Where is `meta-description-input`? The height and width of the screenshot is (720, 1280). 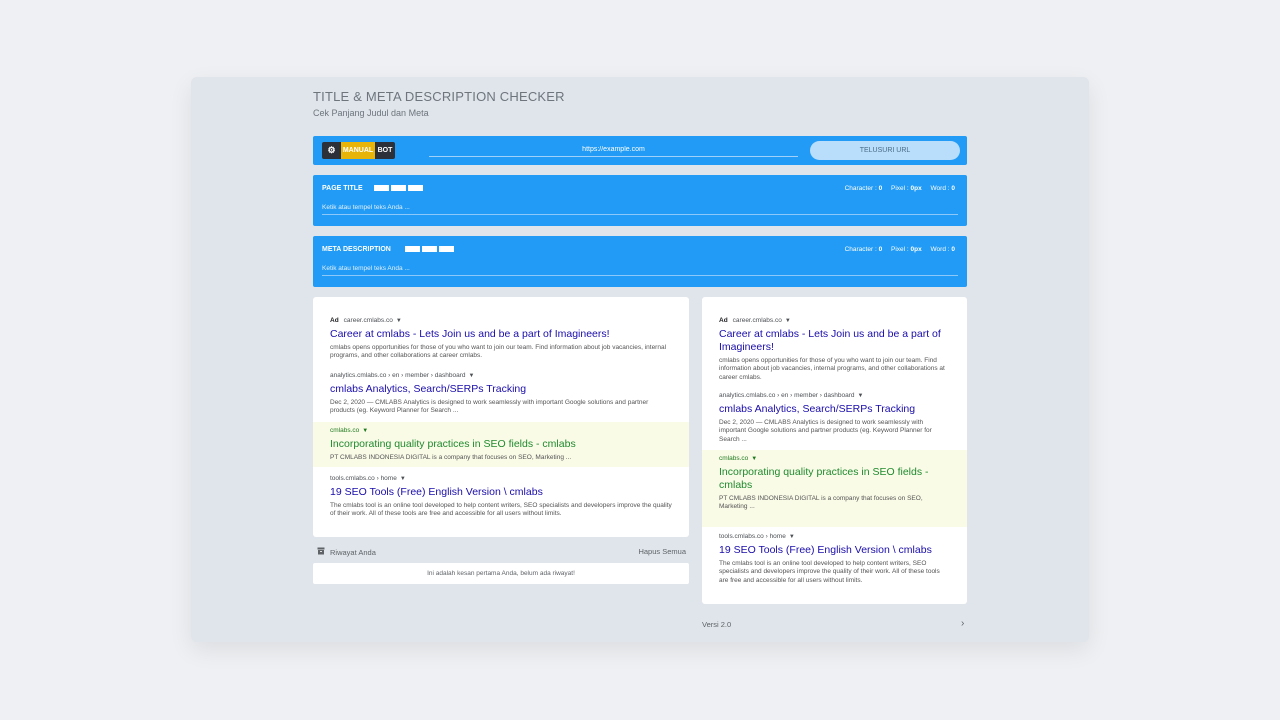 meta-description-input is located at coordinates (640, 269).